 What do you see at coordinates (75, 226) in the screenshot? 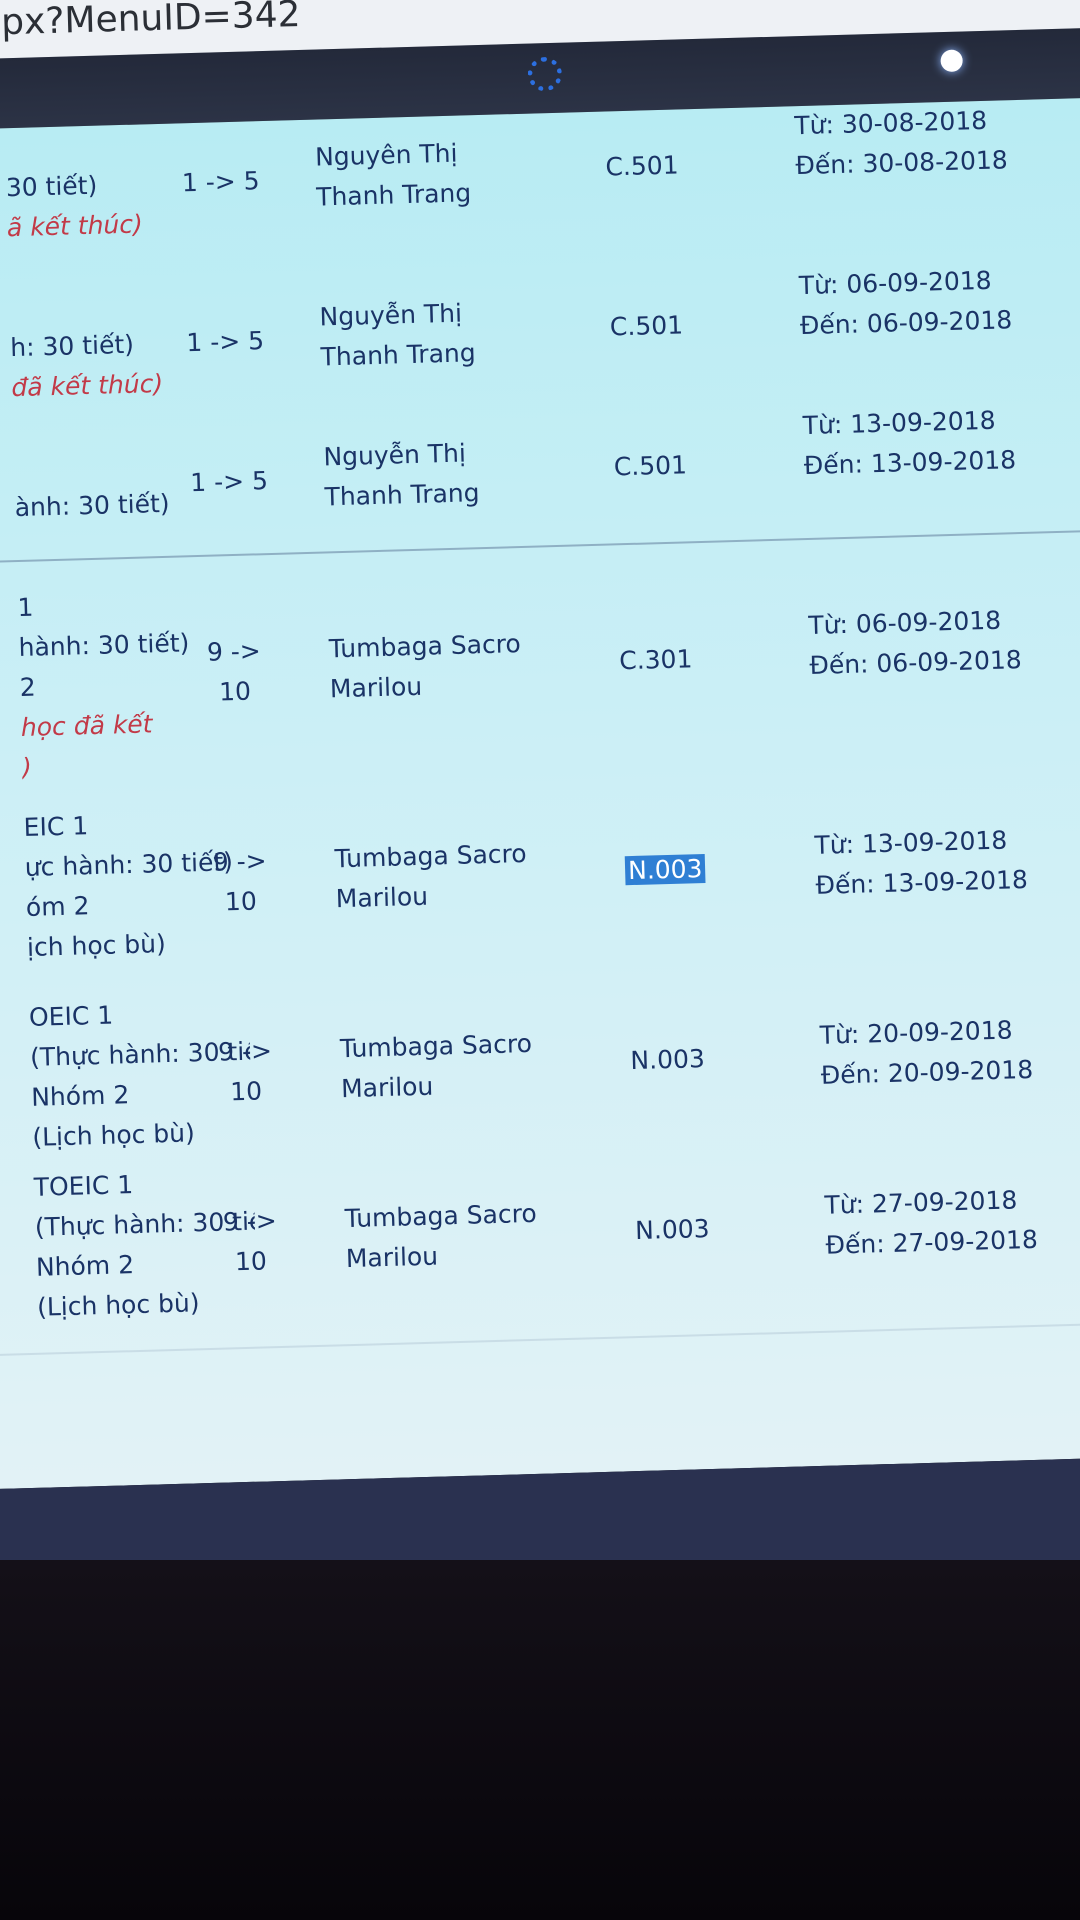
I see `status-note: ã kết thúc)` at bounding box center [75, 226].